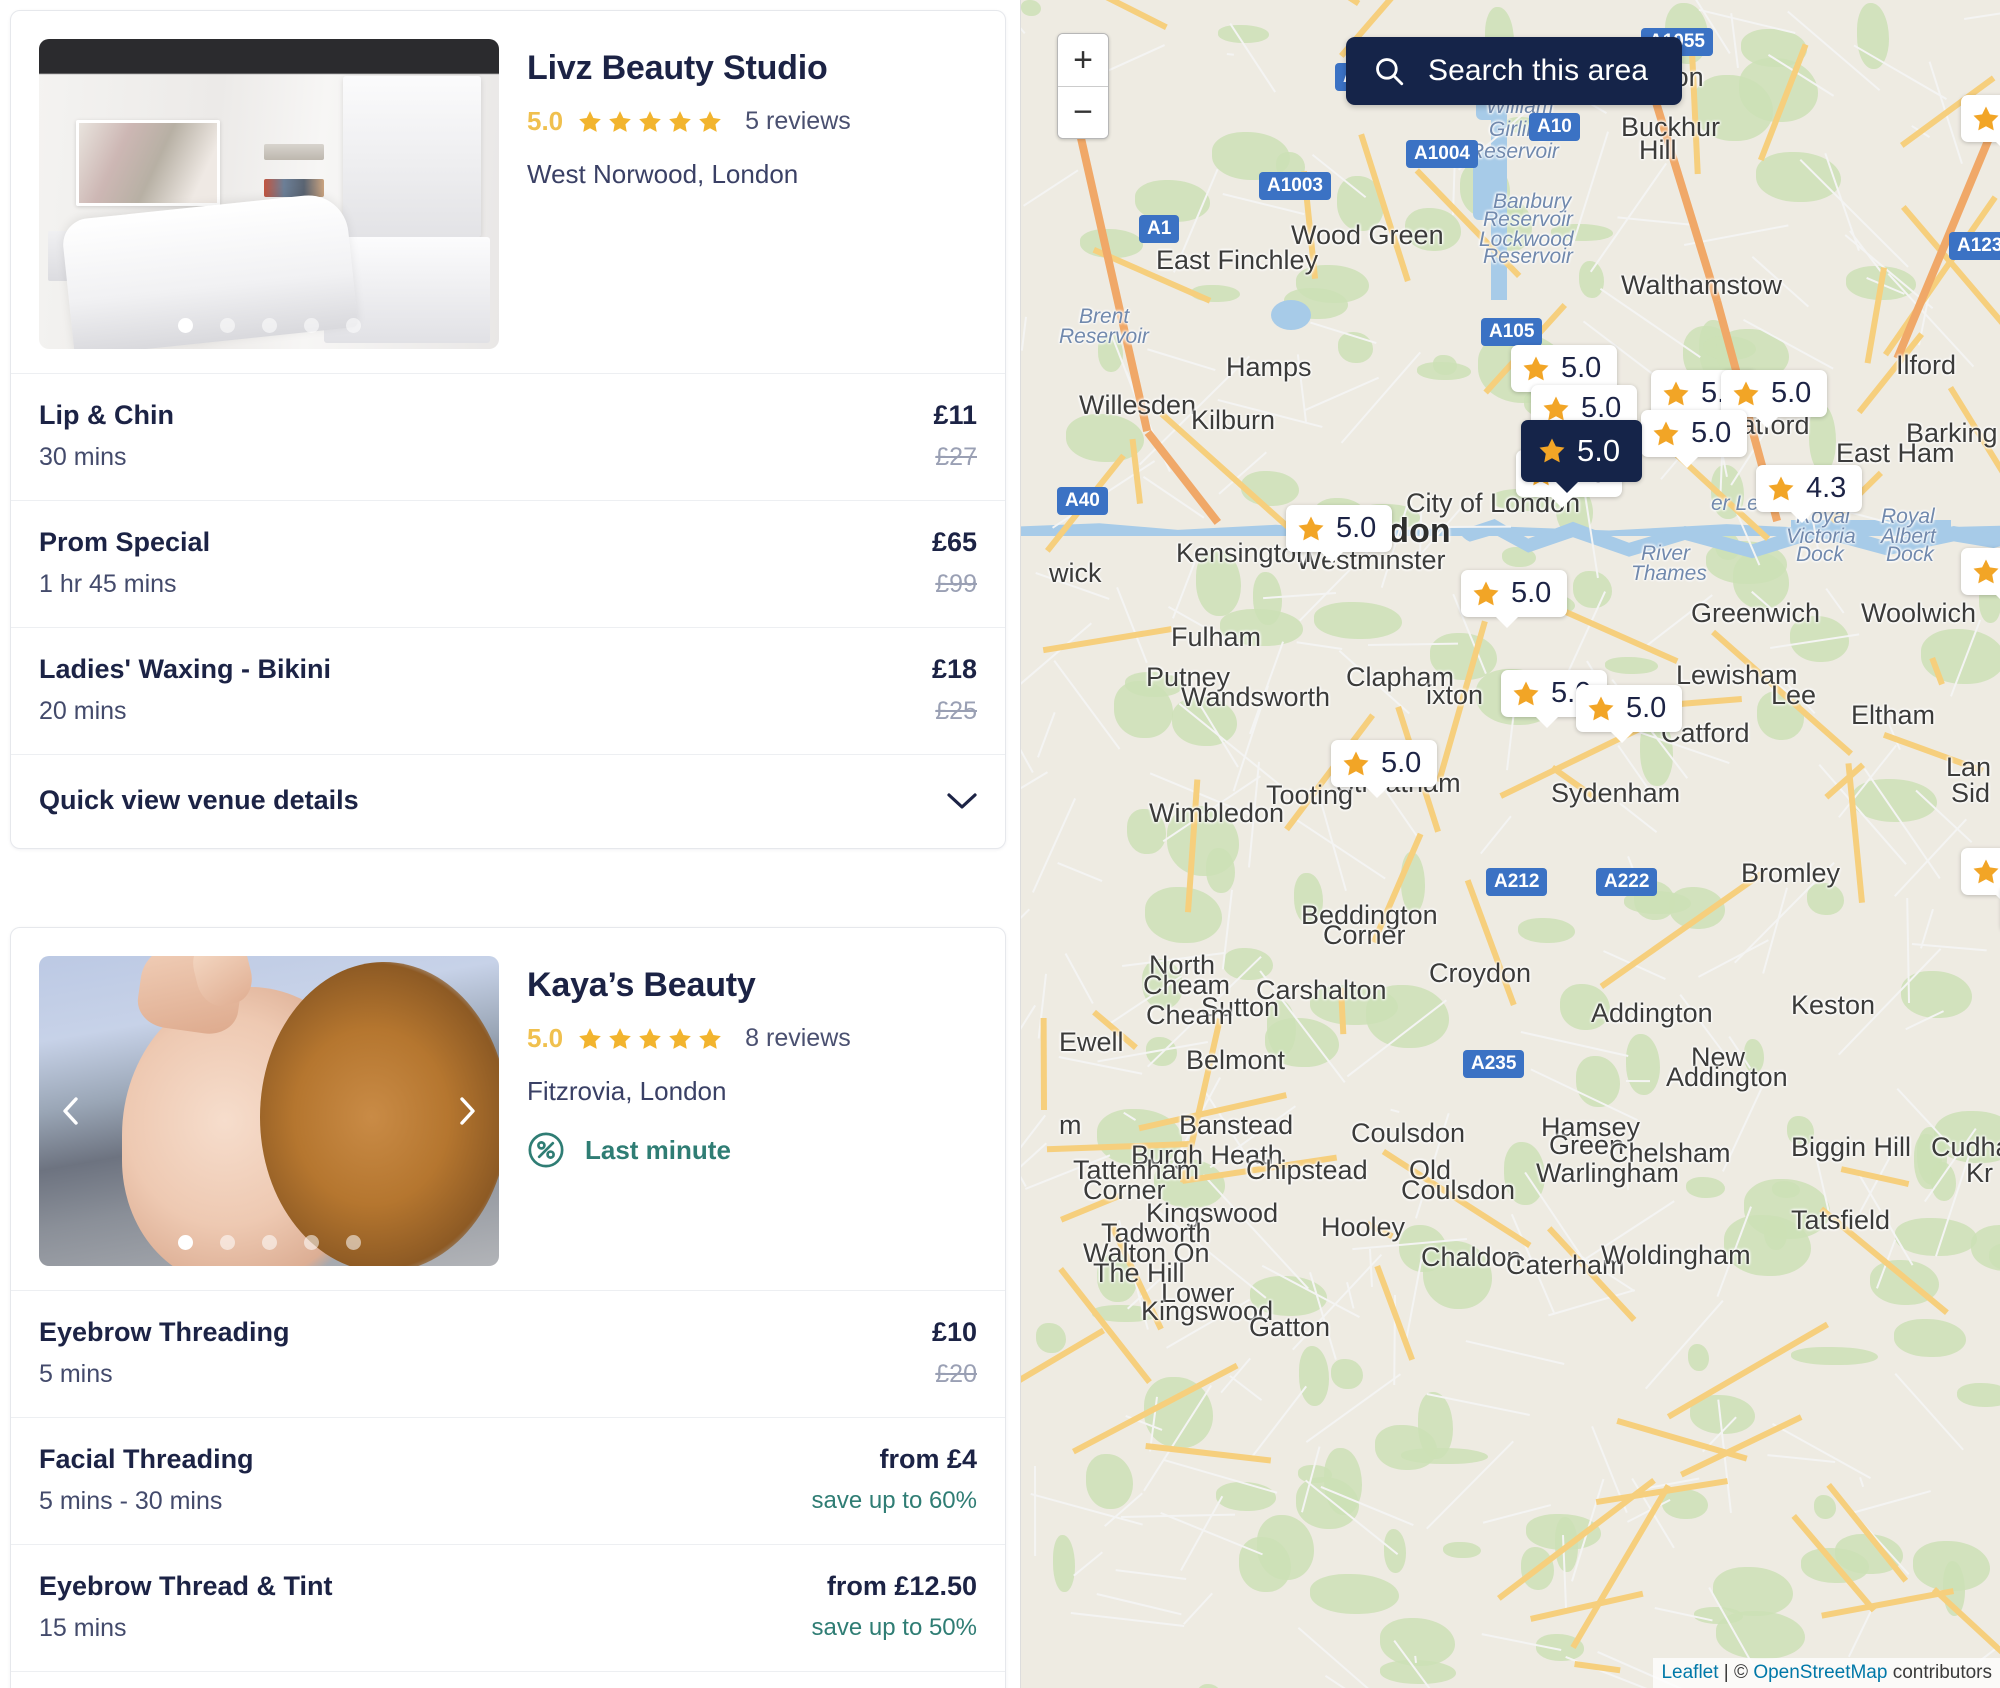 The height and width of the screenshot is (1688, 2000). I want to click on map-place-label: Ewell, so click(1091, 1042).